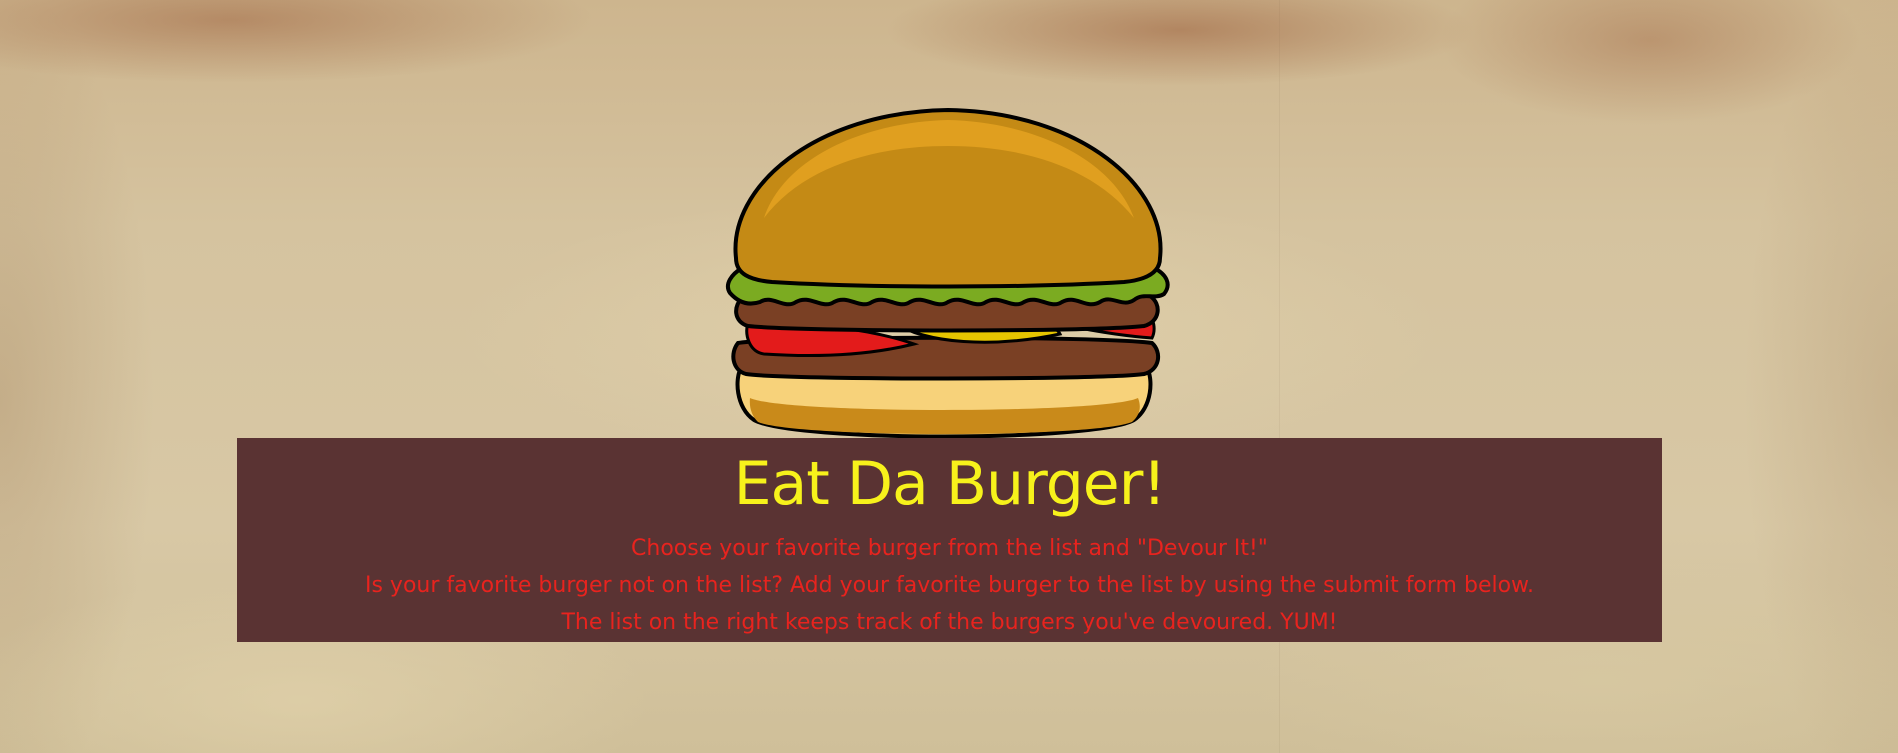  Describe the element at coordinates (947, 273) in the screenshot. I see `burger-icon` at that location.